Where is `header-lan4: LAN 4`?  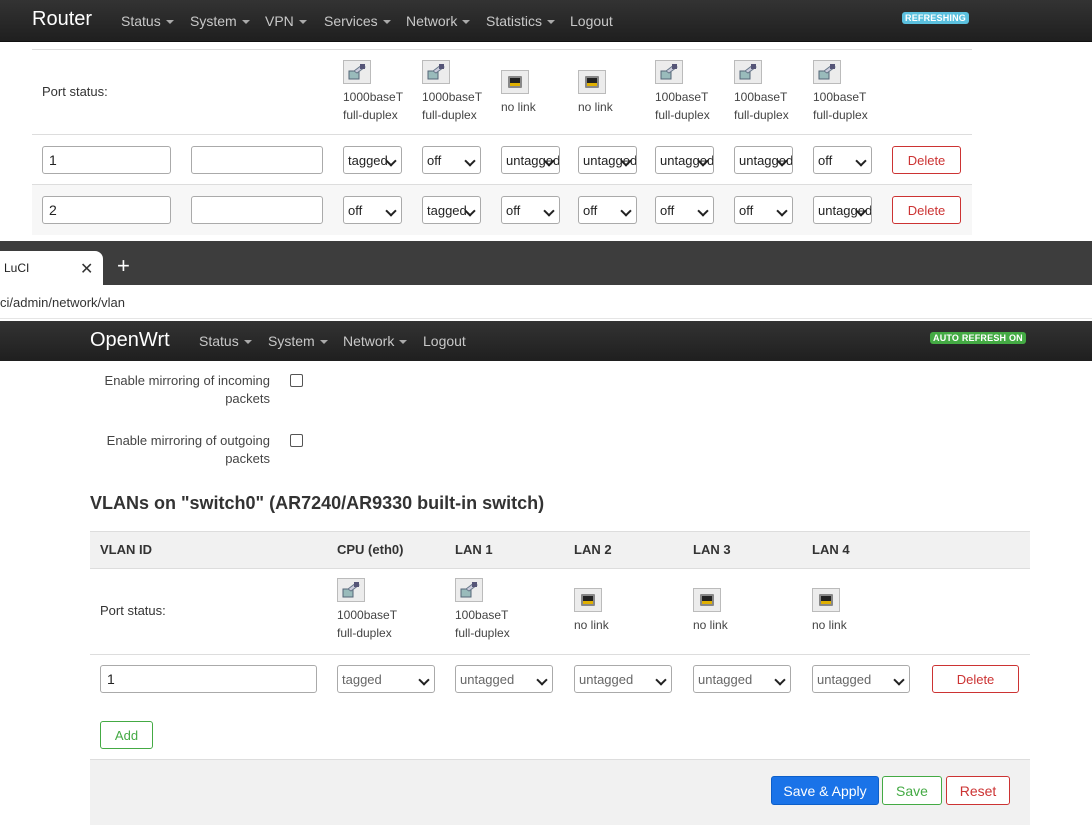
header-lan4: LAN 4 is located at coordinates (831, 549).